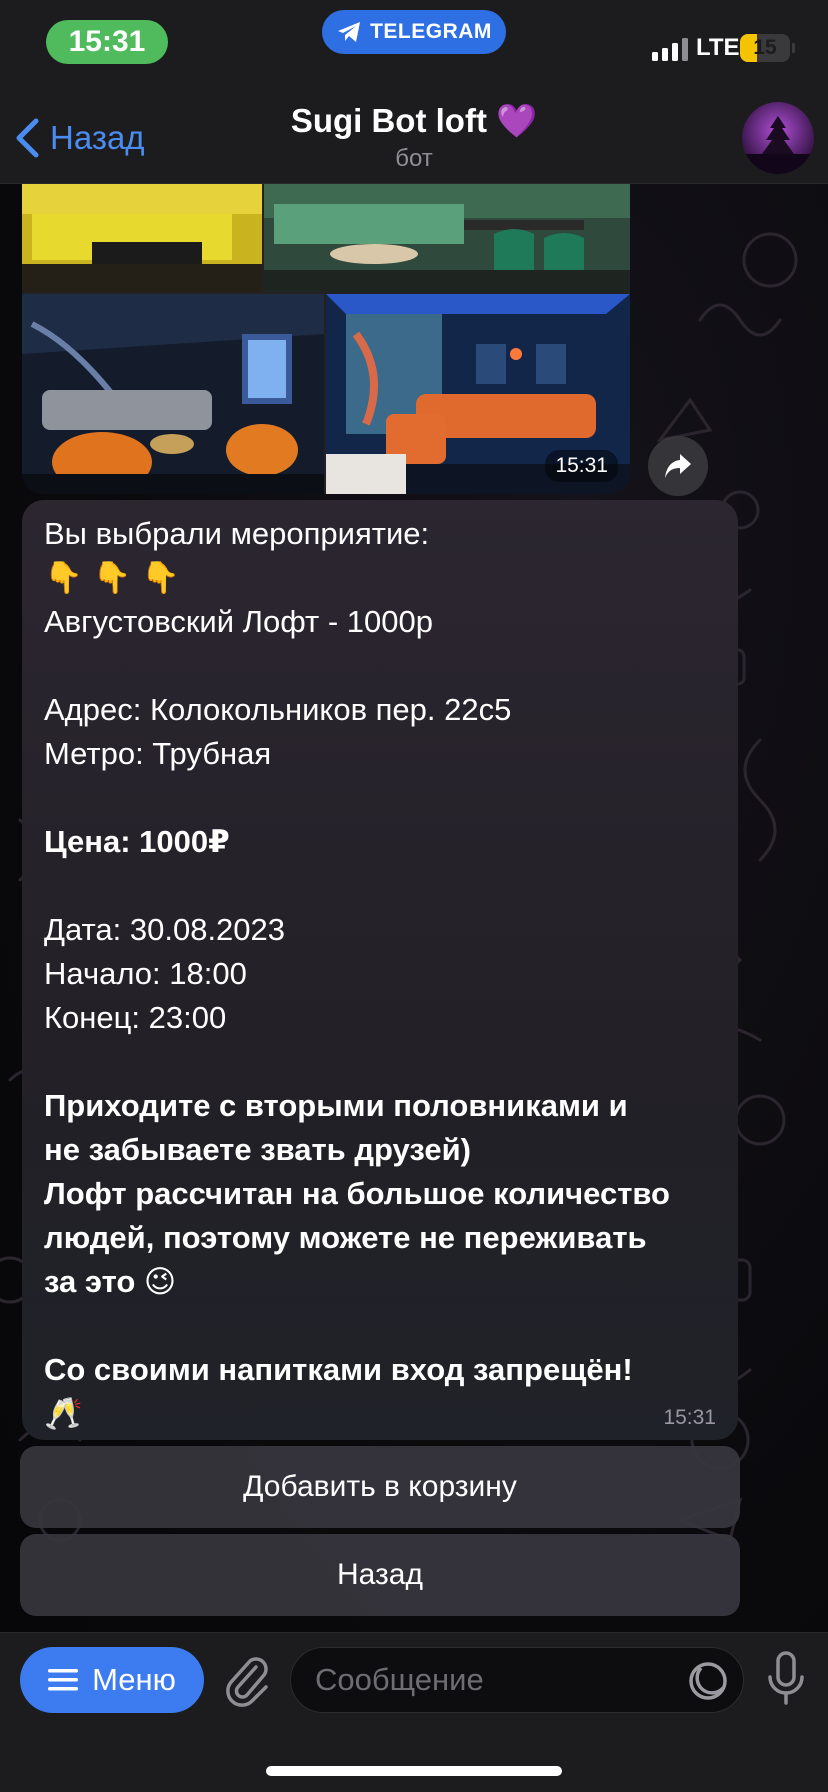  What do you see at coordinates (107, 42) in the screenshot?
I see `status-time: 15:31` at bounding box center [107, 42].